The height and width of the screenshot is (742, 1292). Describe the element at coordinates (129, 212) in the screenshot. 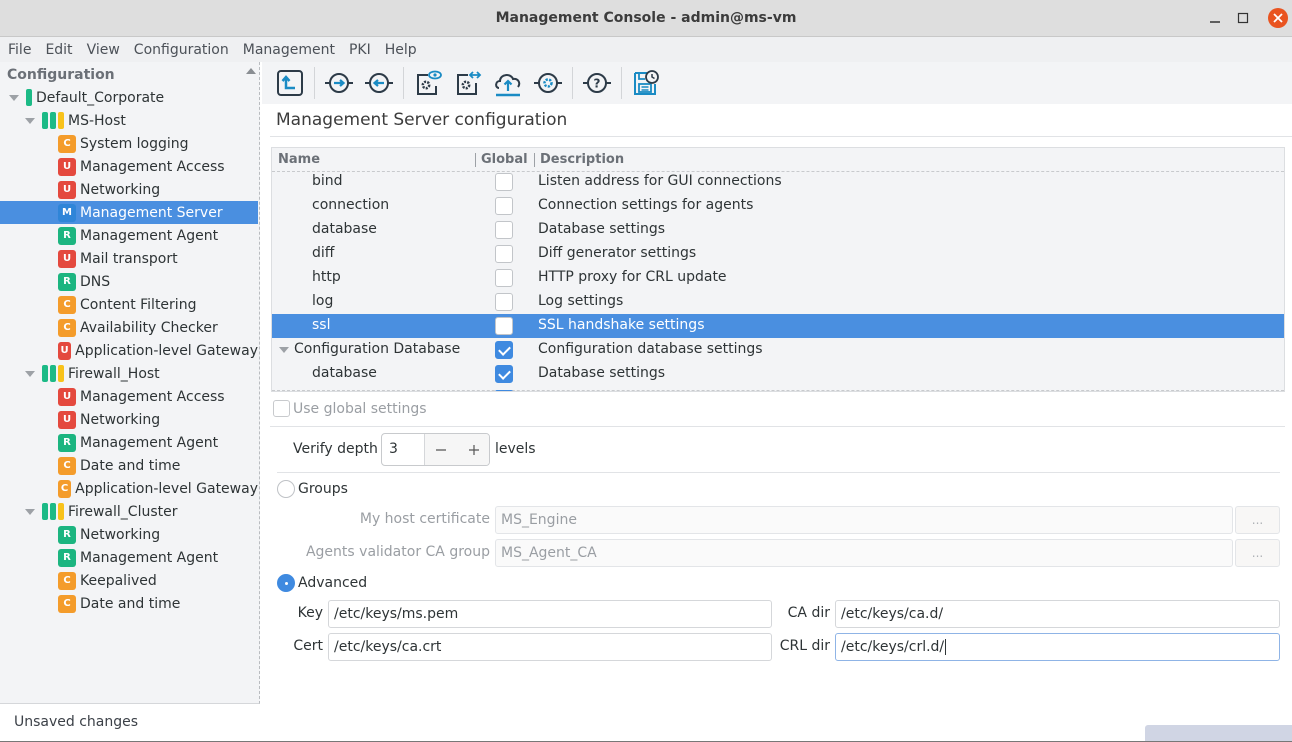

I see `tree-item-module: M Management Server` at that location.